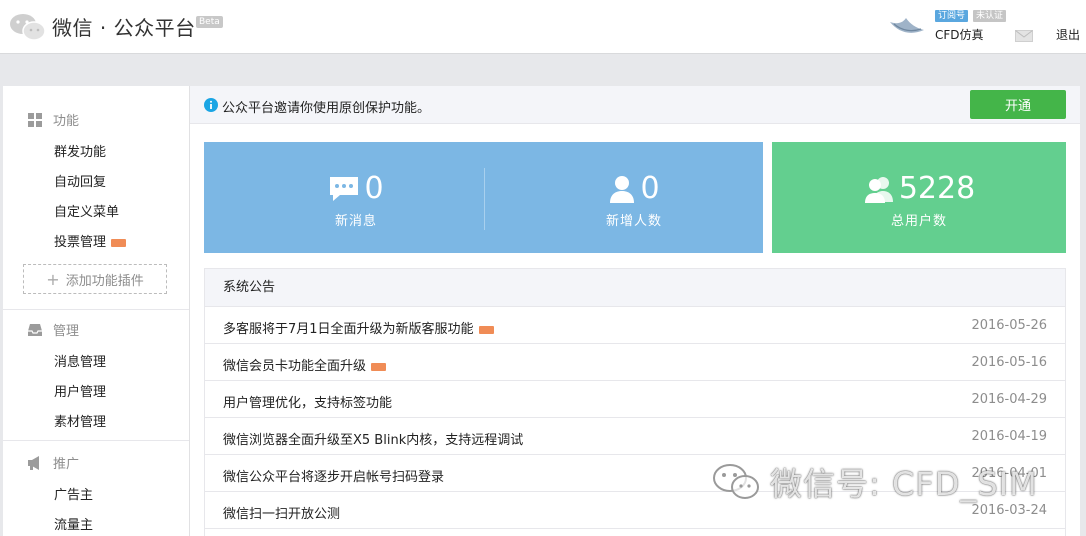 Image resolution: width=1086 pixels, height=536 pixels. Describe the element at coordinates (209, 22) in the screenshot. I see `beta-badge: Beta` at that location.